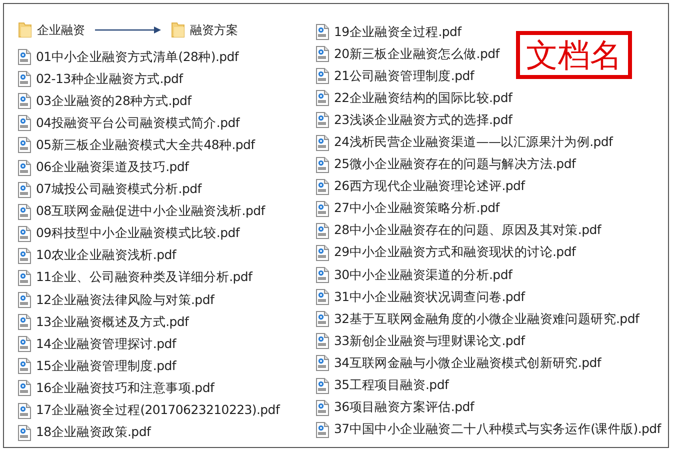 Image resolution: width=676 pixels, height=455 pixels. Describe the element at coordinates (119, 189) in the screenshot. I see `file-name: 07城投公司融资模式分析.pdf` at that location.